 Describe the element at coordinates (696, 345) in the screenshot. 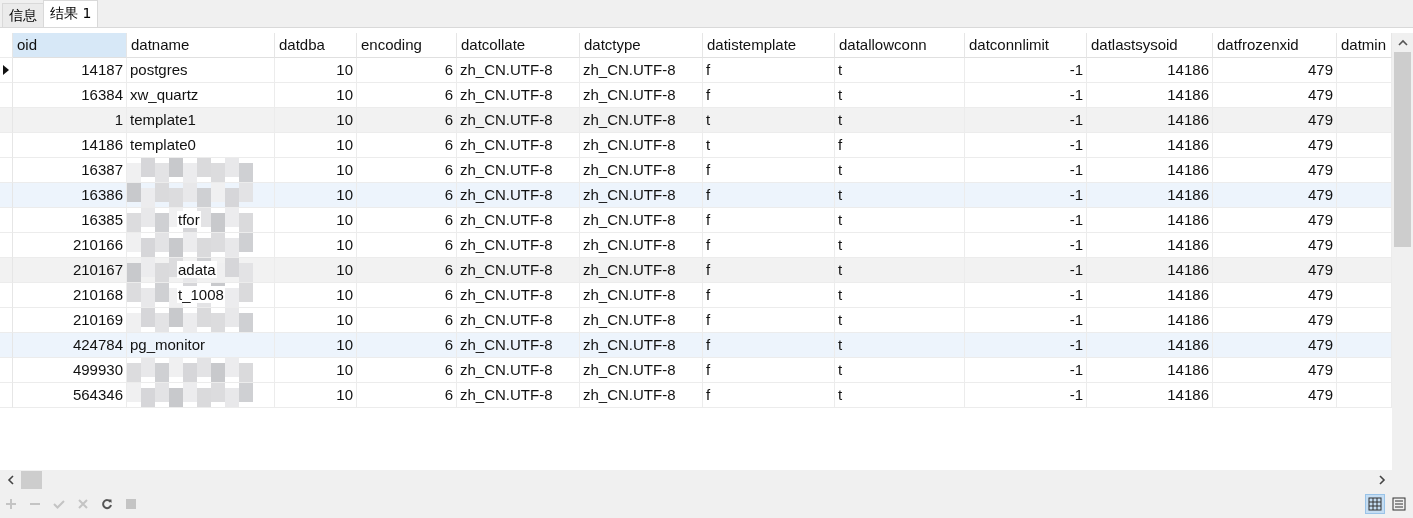

I see `table-row: 424784 pg_monitor 10 6 zh_CN.UTF-8 zh_CN.UTF-8 f t -1 14186 479` at that location.